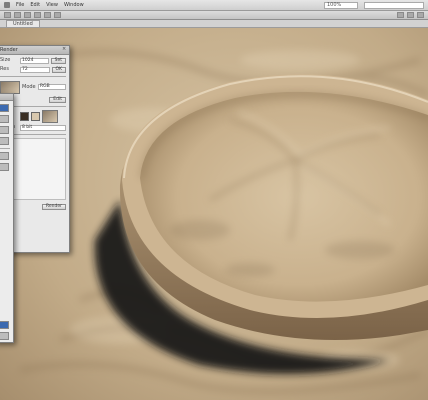 The image size is (428, 400). I want to click on panel-title: Render, so click(9, 50).